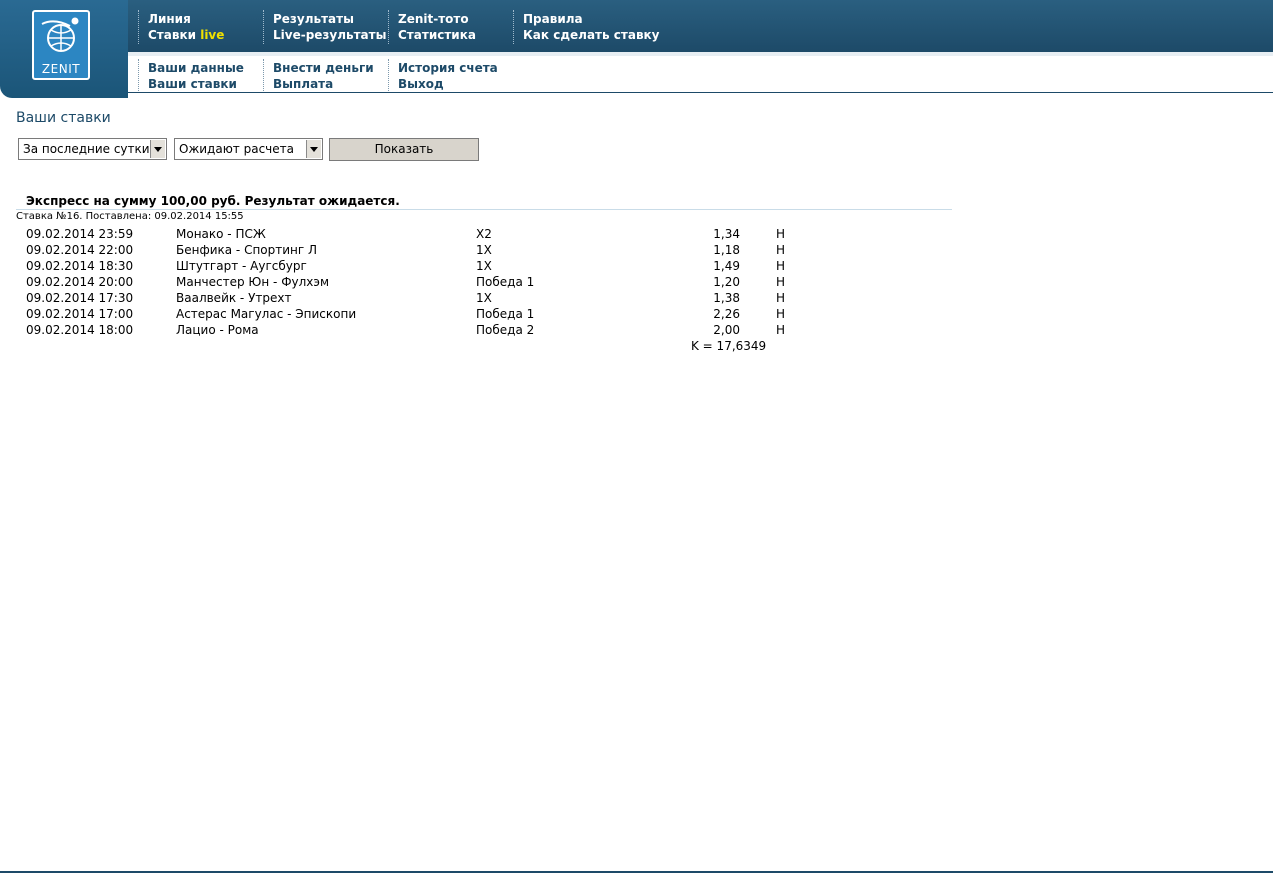 Image resolution: width=1273 pixels, height=873 pixels. What do you see at coordinates (236, 149) in the screenshot?
I see `status-select-value: Ожидают расчета` at bounding box center [236, 149].